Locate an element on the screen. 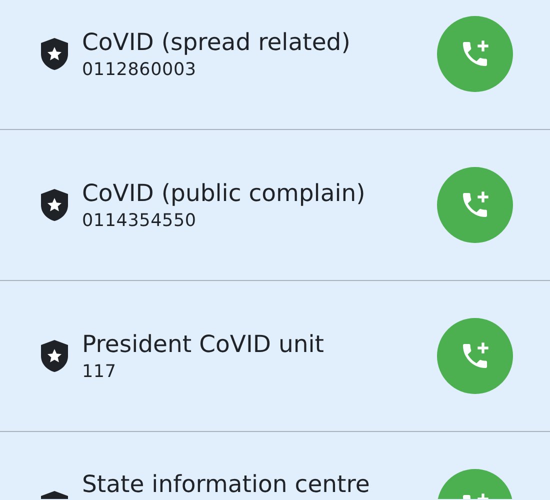 The height and width of the screenshot is (500, 550). contact-name: CoVID (spread related) is located at coordinates (217, 42).